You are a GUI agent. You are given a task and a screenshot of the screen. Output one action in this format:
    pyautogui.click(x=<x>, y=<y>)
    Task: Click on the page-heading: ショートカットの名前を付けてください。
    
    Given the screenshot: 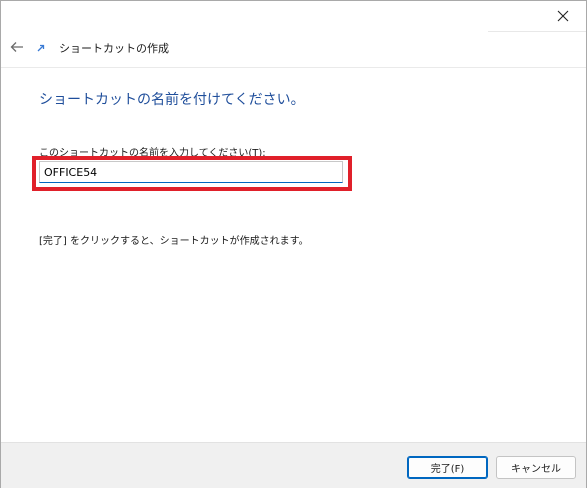 What is the action you would take?
    pyautogui.click(x=172, y=100)
    